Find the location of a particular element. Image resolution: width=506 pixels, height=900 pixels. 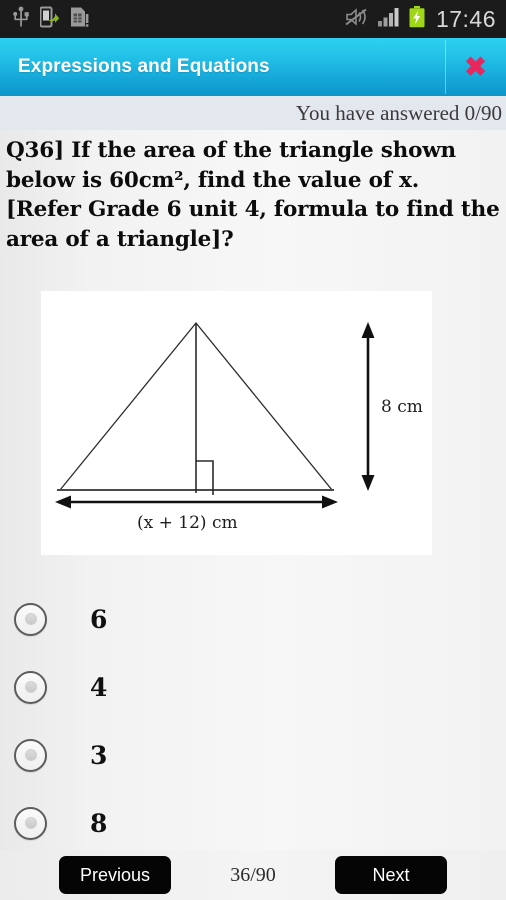

phone-transfer-icon is located at coordinates (49, 19).